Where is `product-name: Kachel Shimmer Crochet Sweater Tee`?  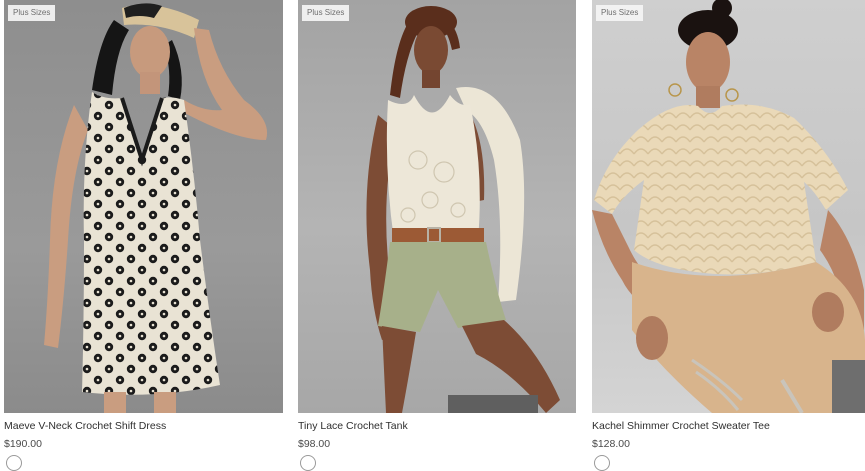 product-name: Kachel Shimmer Crochet Sweater Tee is located at coordinates (681, 426).